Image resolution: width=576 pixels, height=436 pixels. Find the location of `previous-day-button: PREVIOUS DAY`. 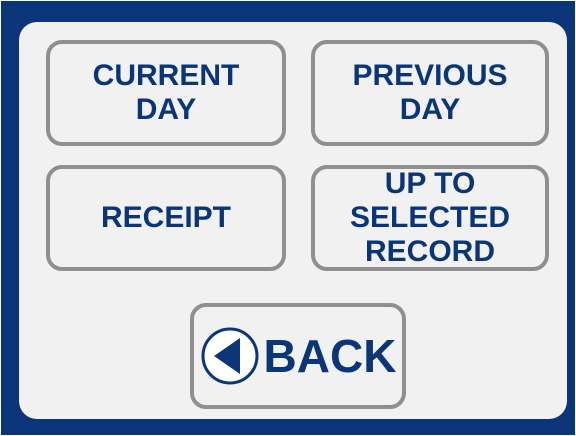

previous-day-button: PREVIOUS DAY is located at coordinates (430, 93).